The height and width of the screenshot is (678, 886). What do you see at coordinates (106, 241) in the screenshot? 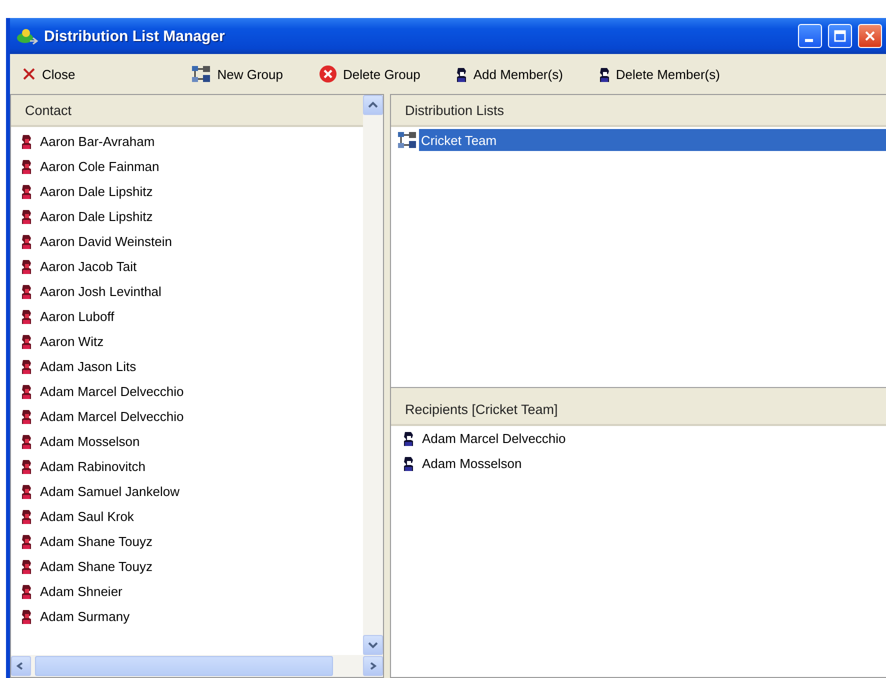
I see `contact-name: Aaron David Weinstein` at bounding box center [106, 241].